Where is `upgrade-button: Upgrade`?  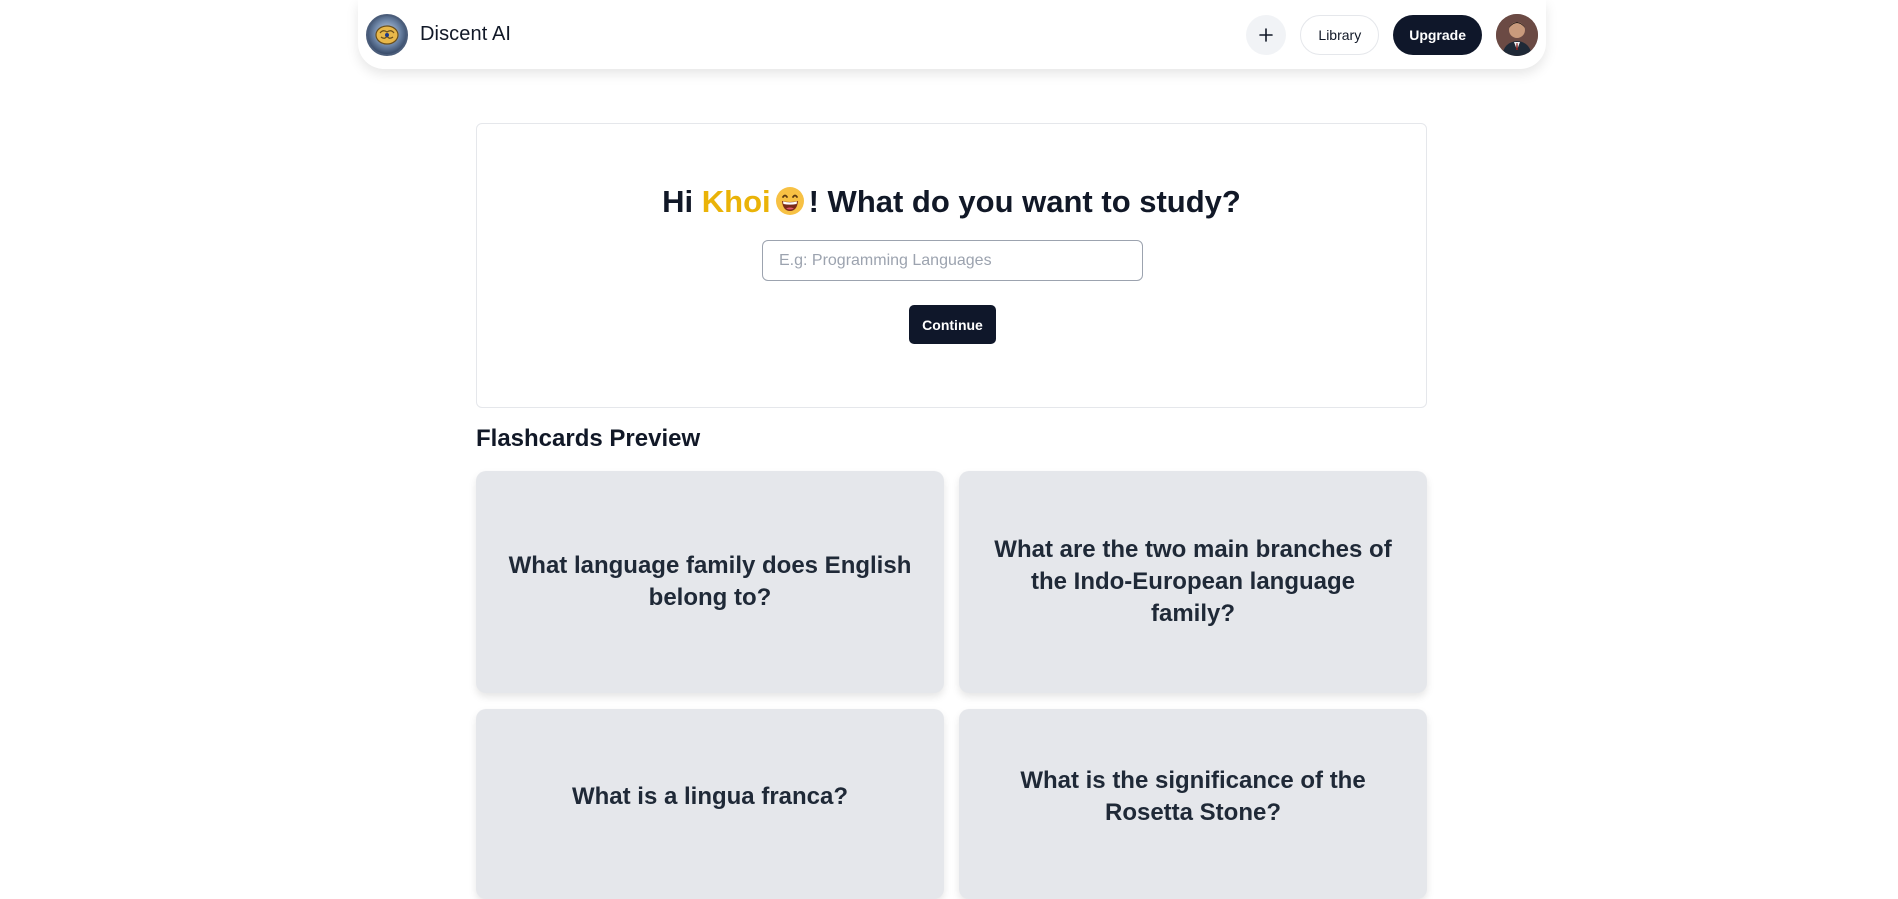 upgrade-button: Upgrade is located at coordinates (1437, 34).